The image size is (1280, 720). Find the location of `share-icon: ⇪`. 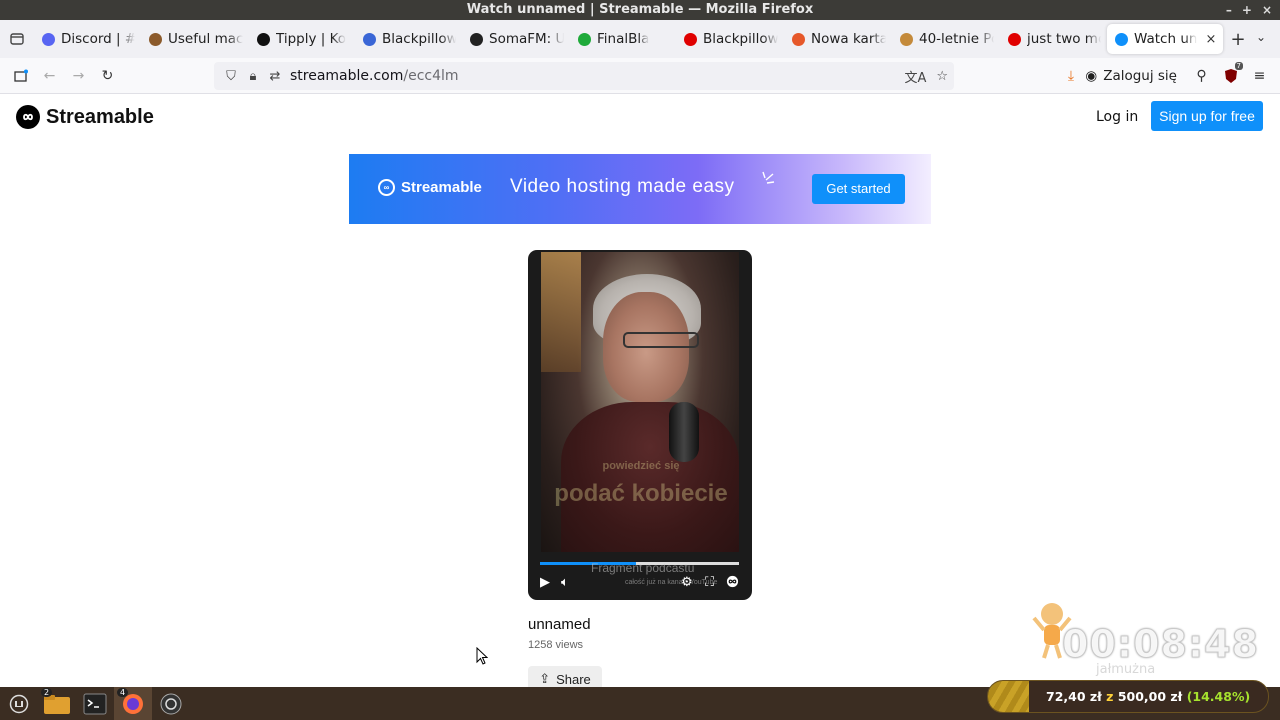

share-icon: ⇪ is located at coordinates (545, 678).